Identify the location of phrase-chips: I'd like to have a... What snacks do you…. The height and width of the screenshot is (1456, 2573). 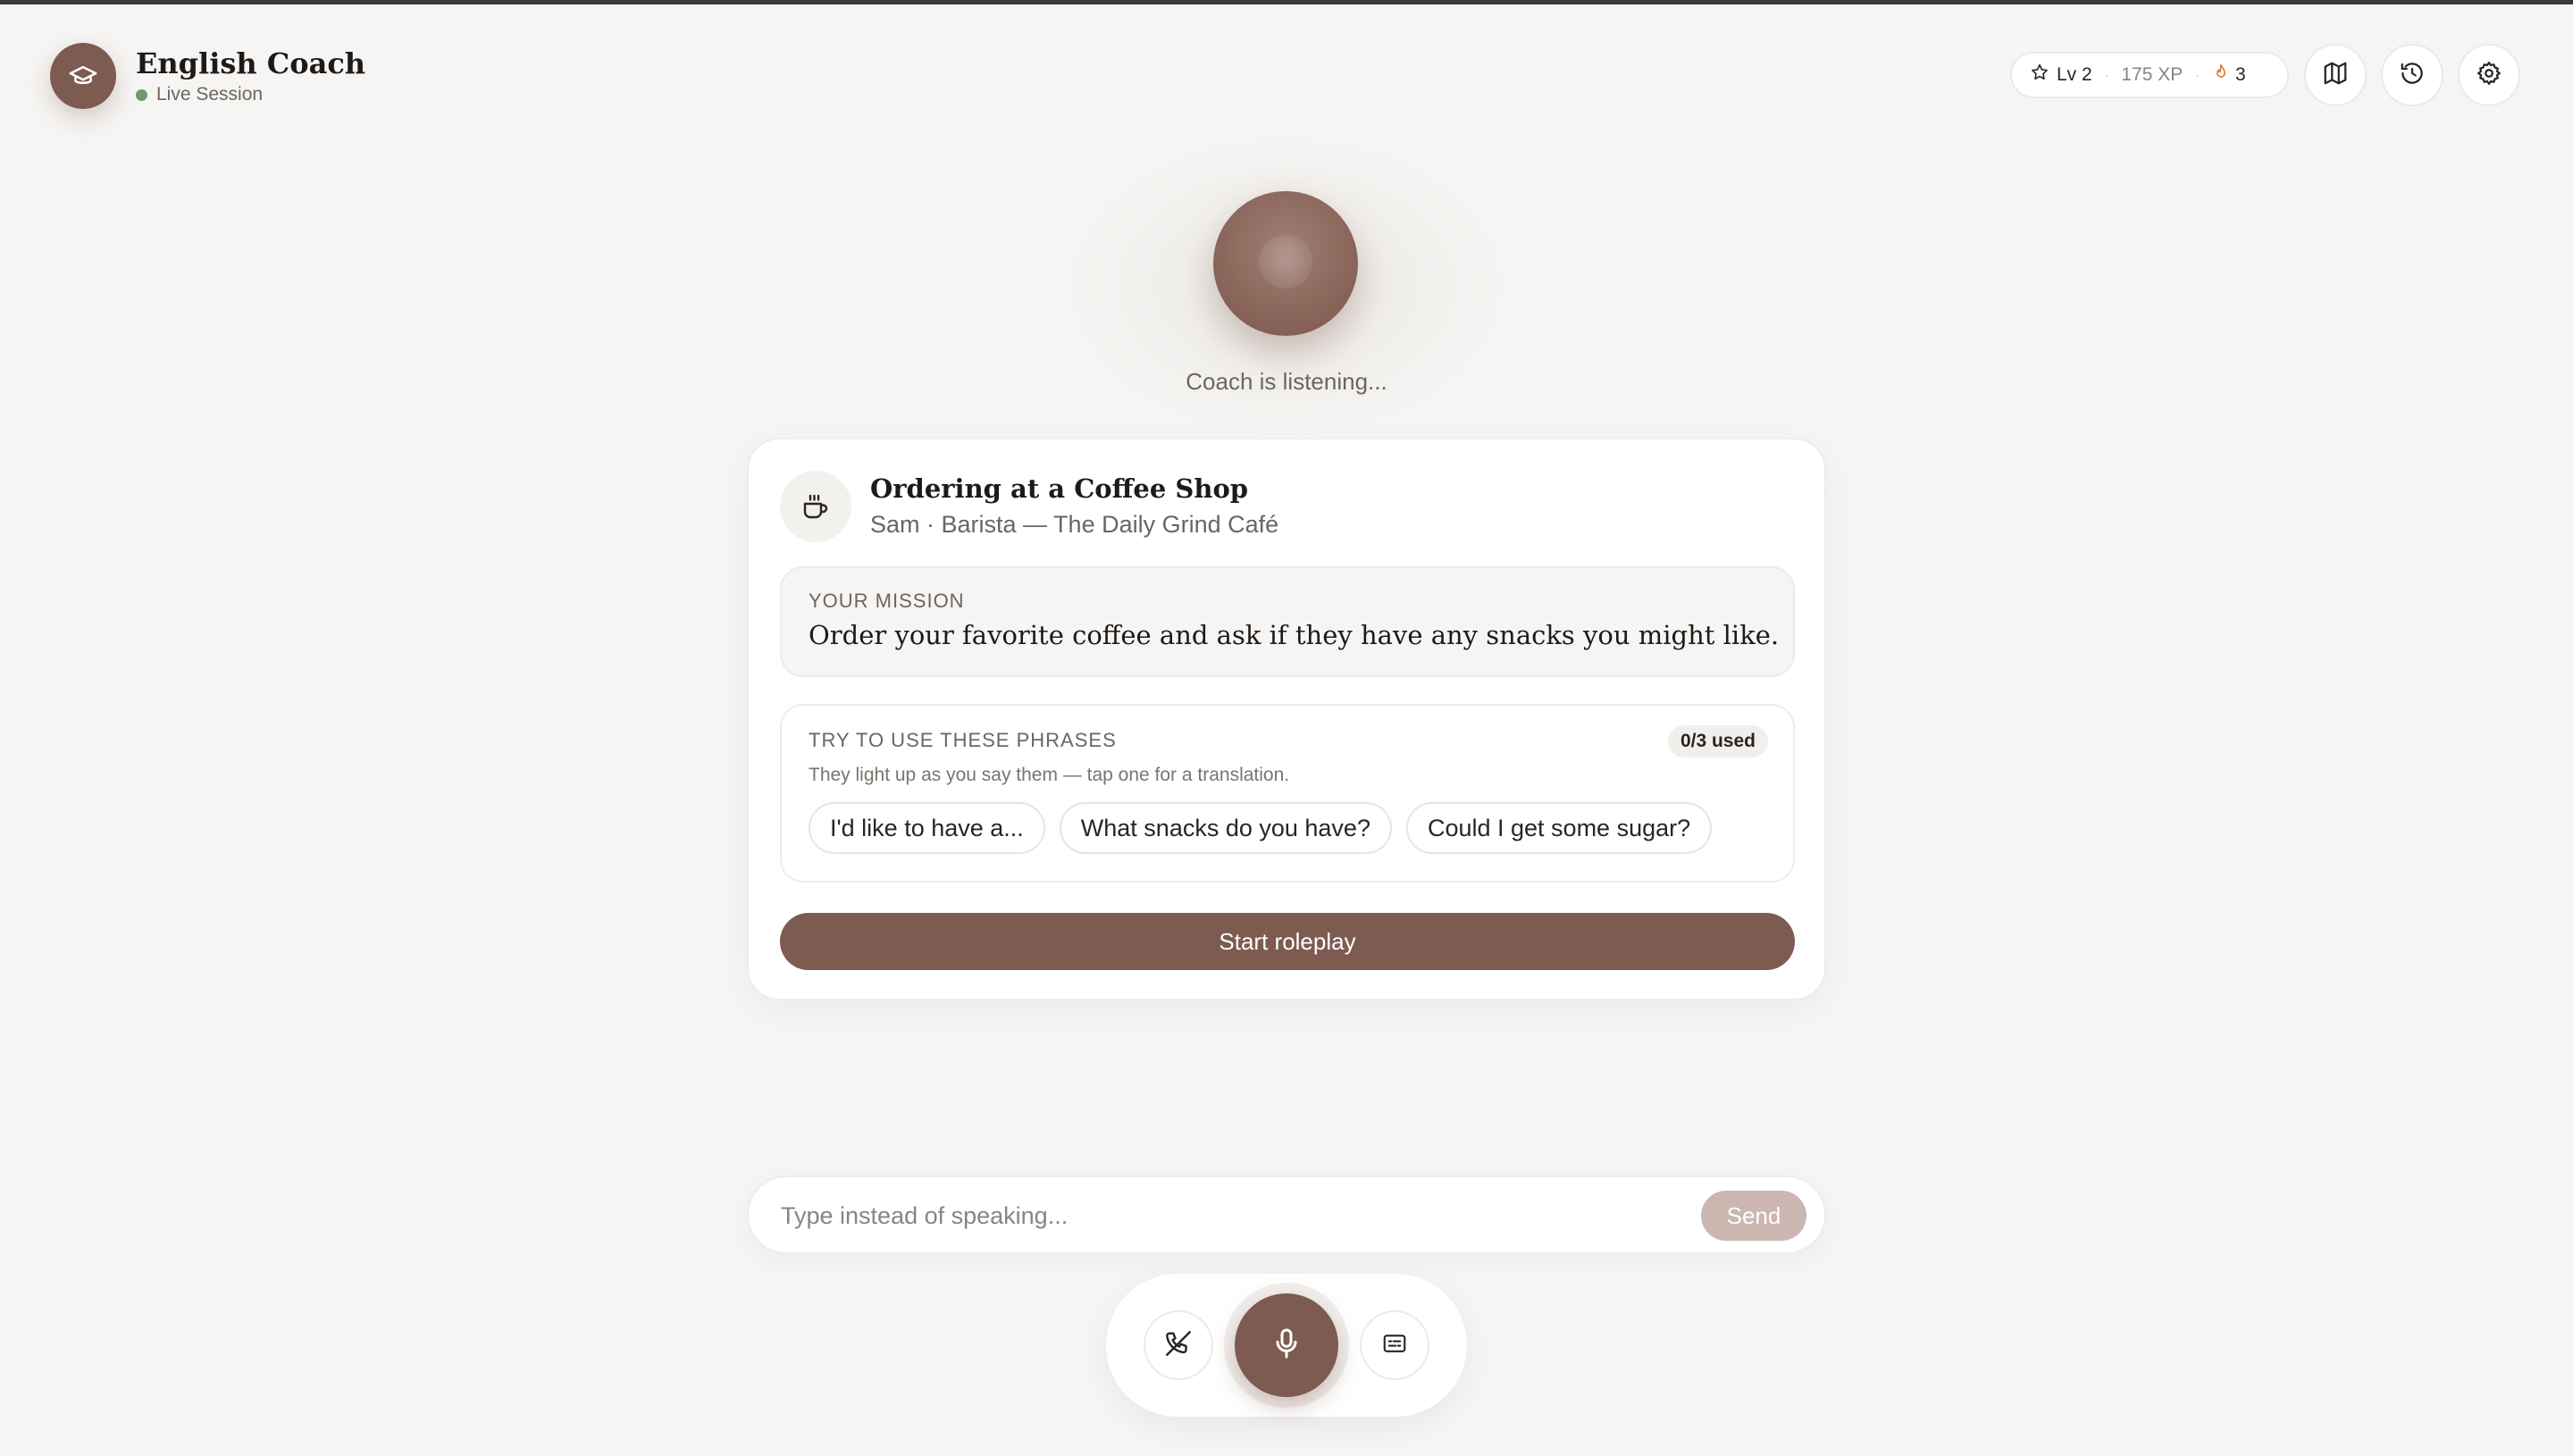
(1267, 828).